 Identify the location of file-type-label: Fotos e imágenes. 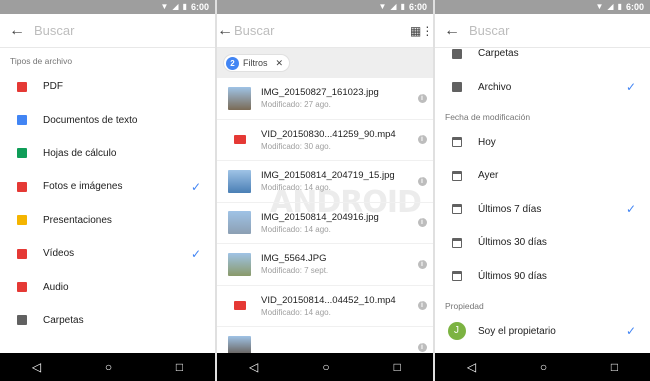
(83, 187).